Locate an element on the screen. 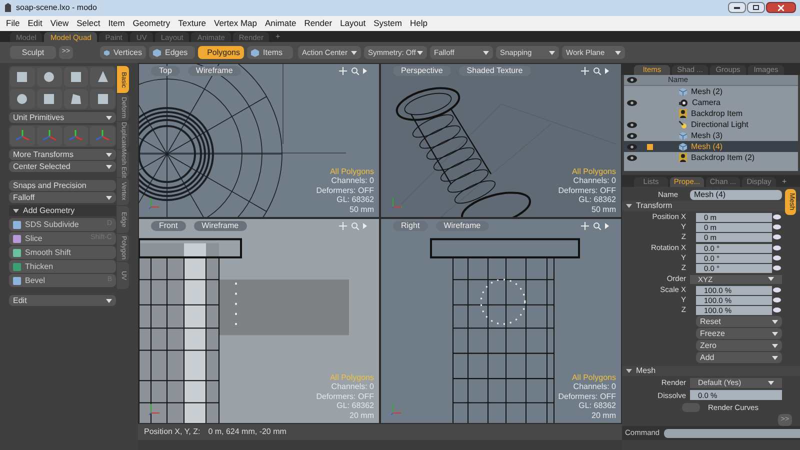 The height and width of the screenshot is (450, 800). viewport-stat: 50 mm is located at coordinates (362, 209).